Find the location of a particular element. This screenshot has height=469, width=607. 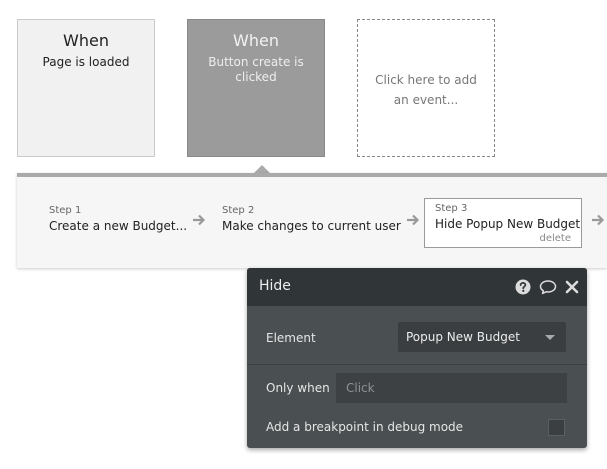

step-2: Step 2 Make changes to current user is located at coordinates (311, 220).